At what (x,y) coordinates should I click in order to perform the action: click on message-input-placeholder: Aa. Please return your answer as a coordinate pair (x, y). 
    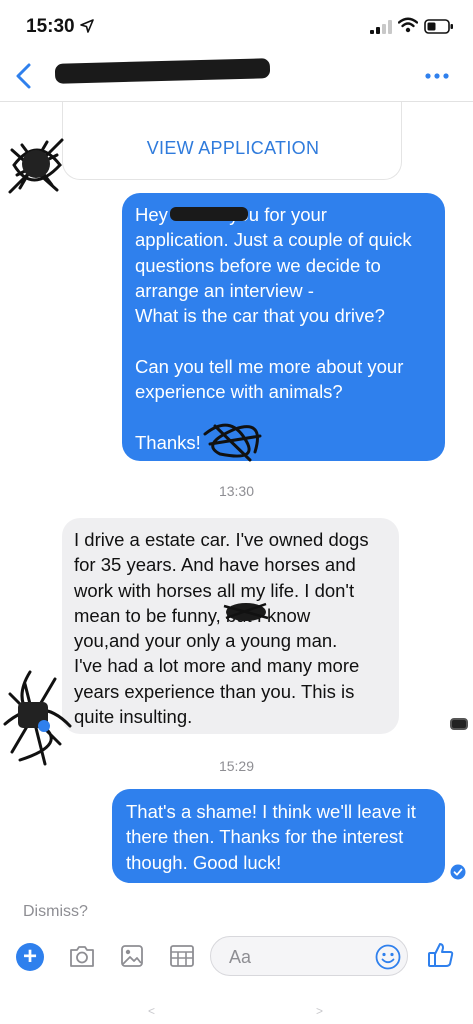
    Looking at the image, I should click on (240, 957).